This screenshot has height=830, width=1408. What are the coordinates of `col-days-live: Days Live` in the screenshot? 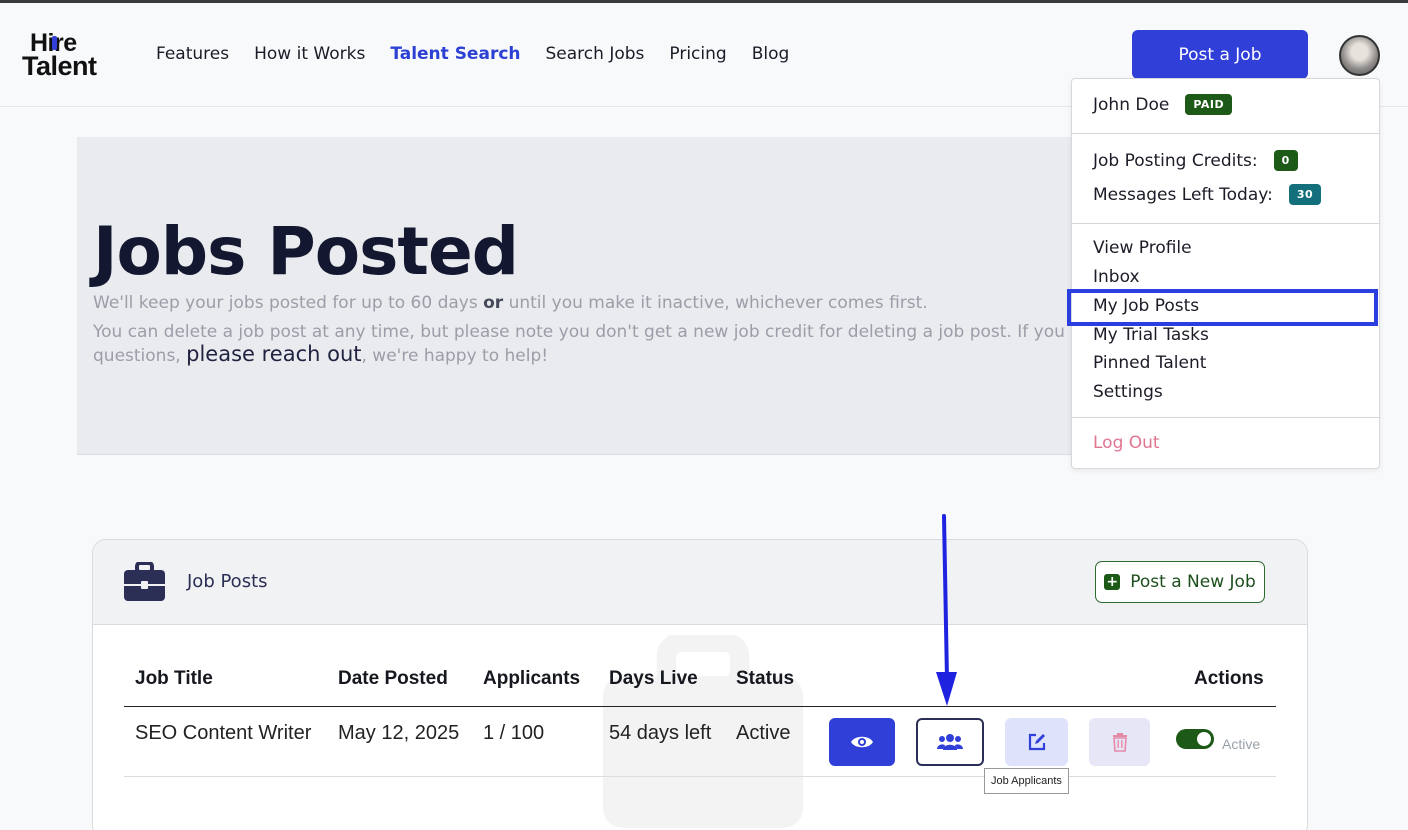 It's located at (653, 678).